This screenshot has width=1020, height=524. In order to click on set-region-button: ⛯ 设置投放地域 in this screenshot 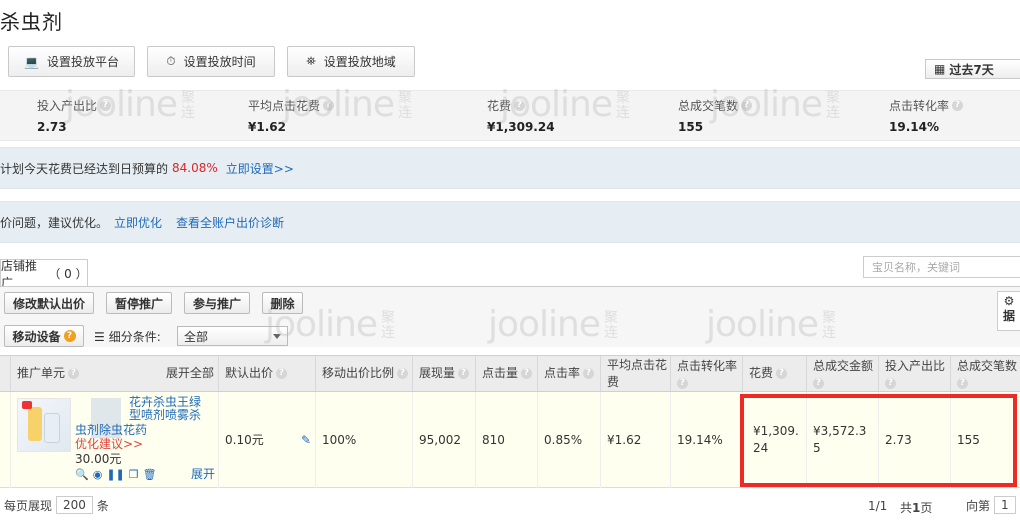, I will do `click(351, 61)`.